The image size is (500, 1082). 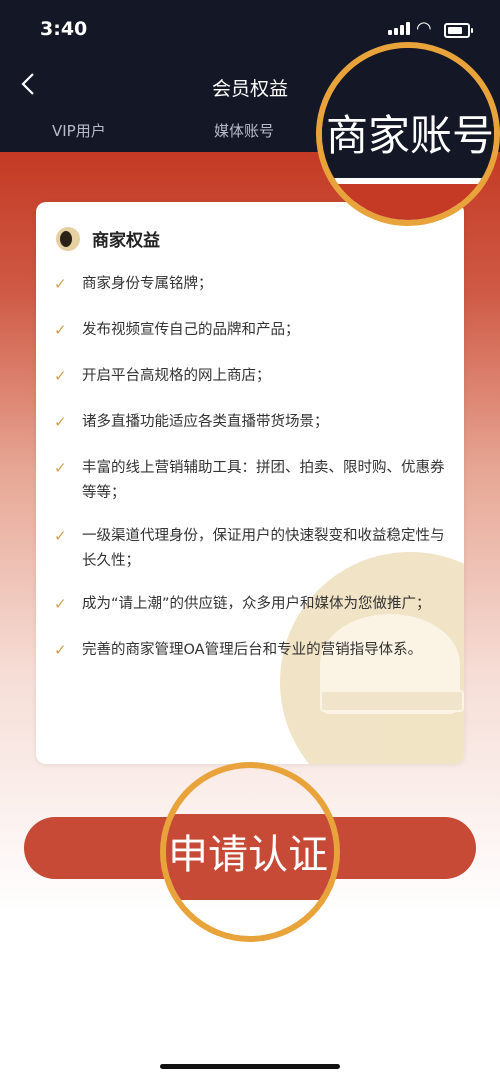 I want to click on tab-media-account: 媒体账号, so click(x=244, y=130).